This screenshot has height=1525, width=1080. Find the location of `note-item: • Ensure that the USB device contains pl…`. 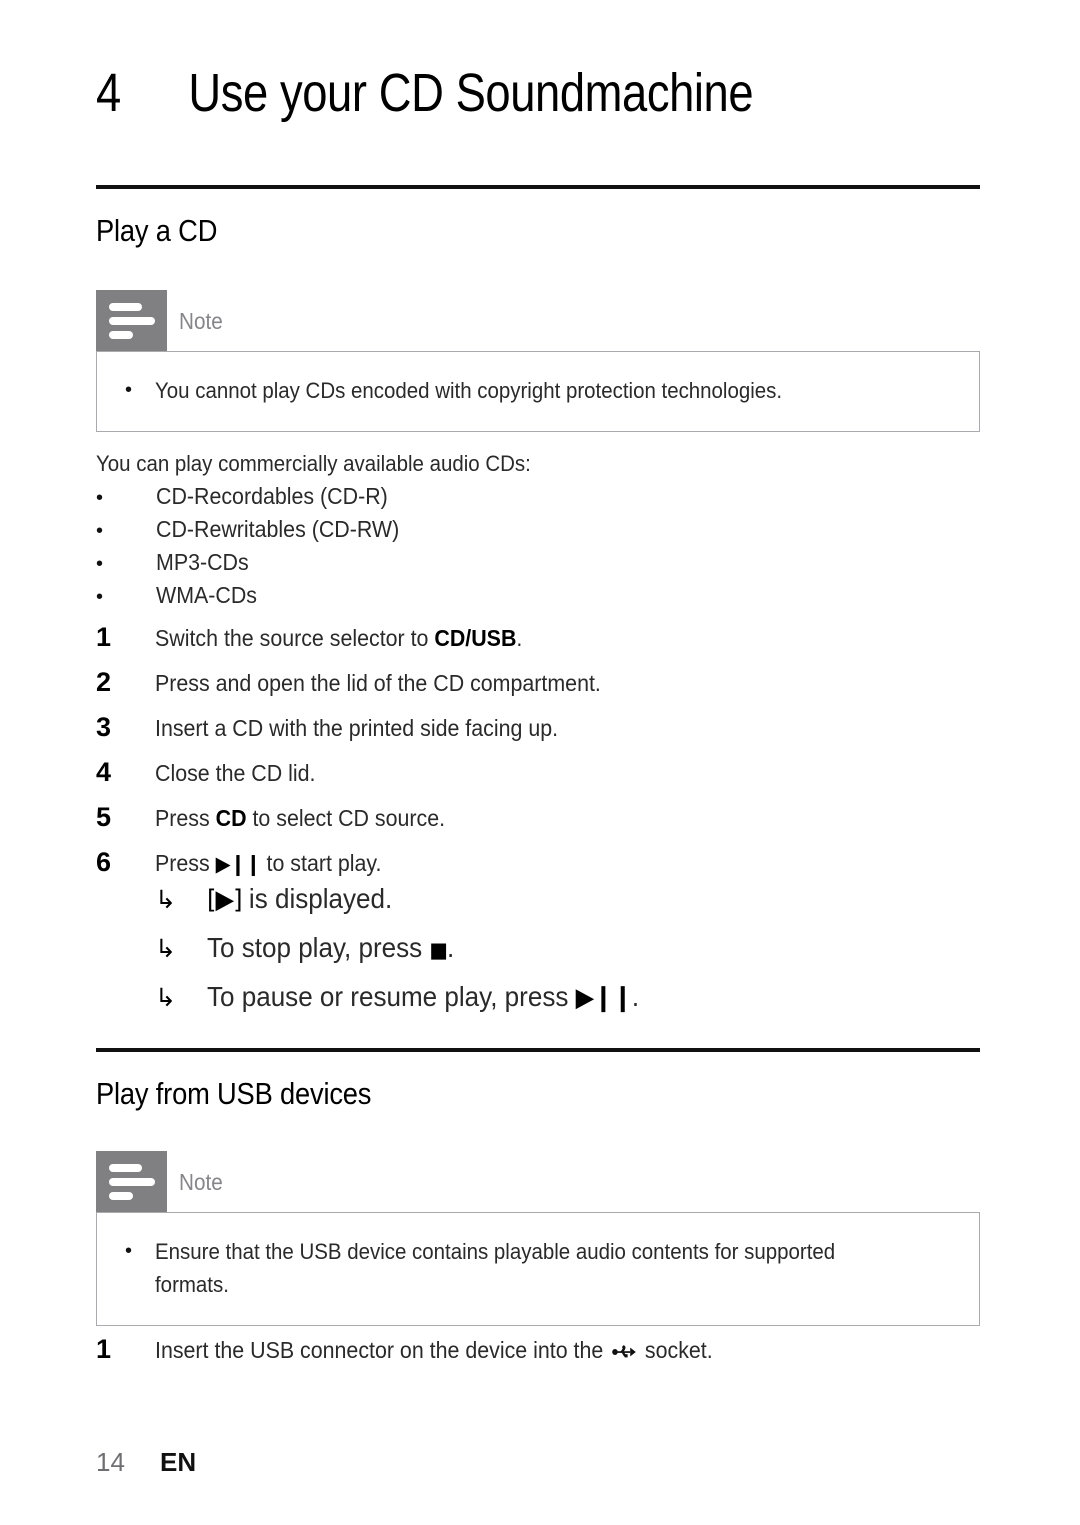

note-item: • Ensure that the USB device contains pl… is located at coordinates (538, 1268).